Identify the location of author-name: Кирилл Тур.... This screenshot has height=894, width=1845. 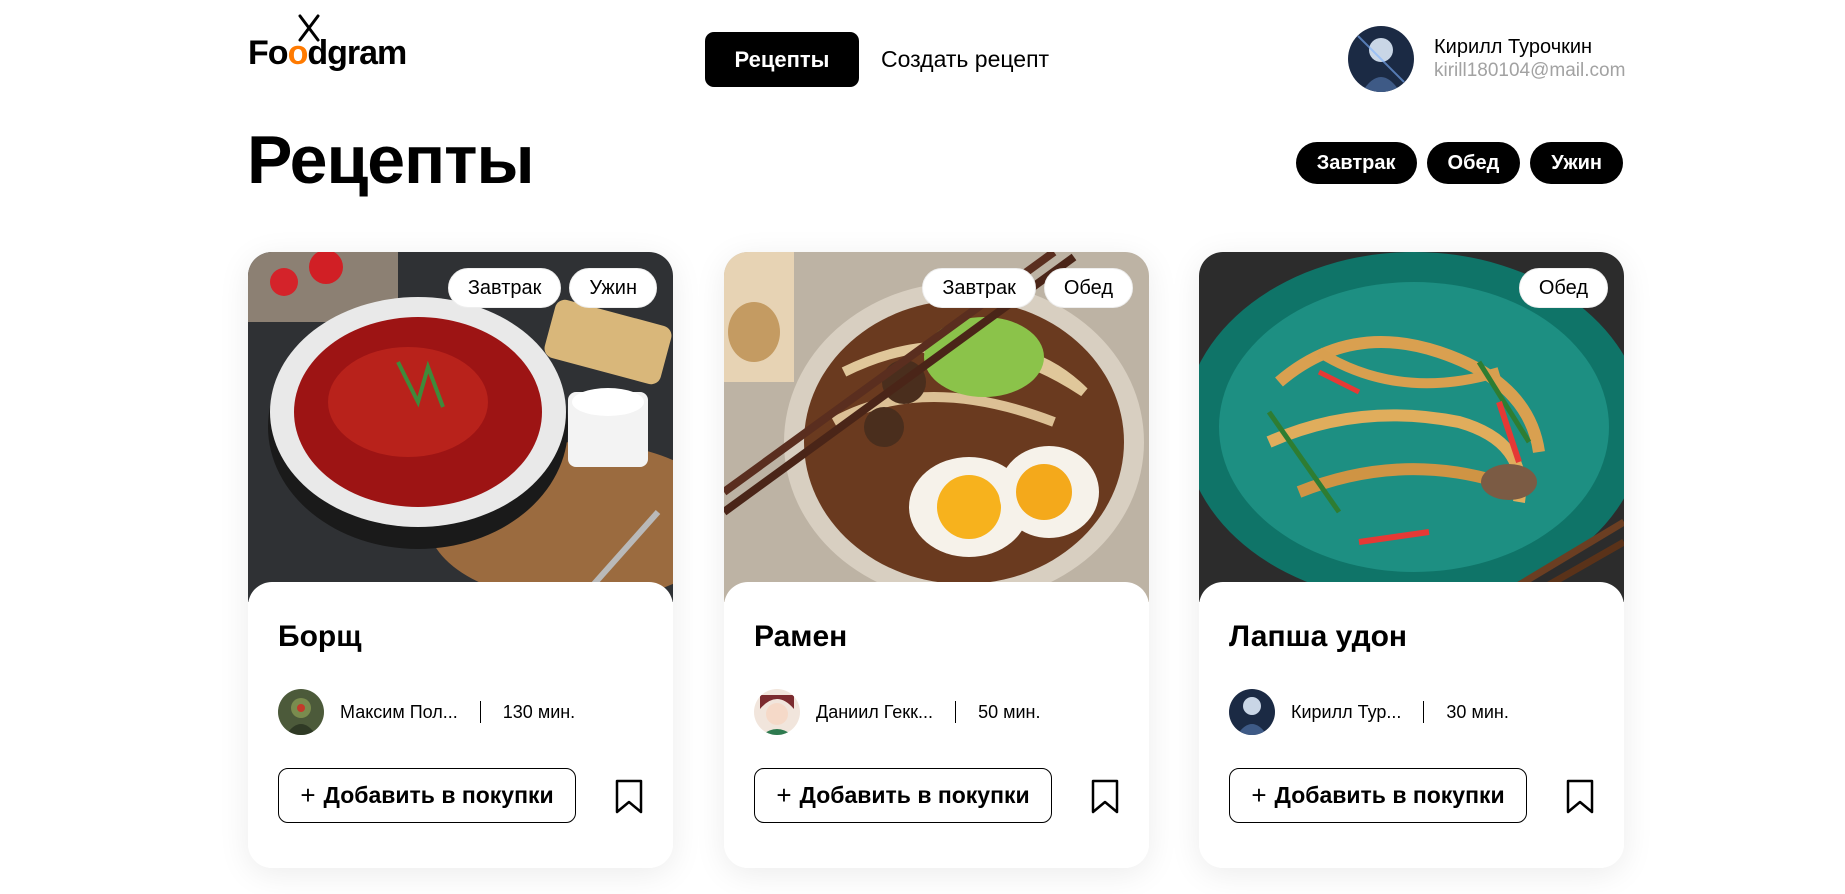
(1346, 711).